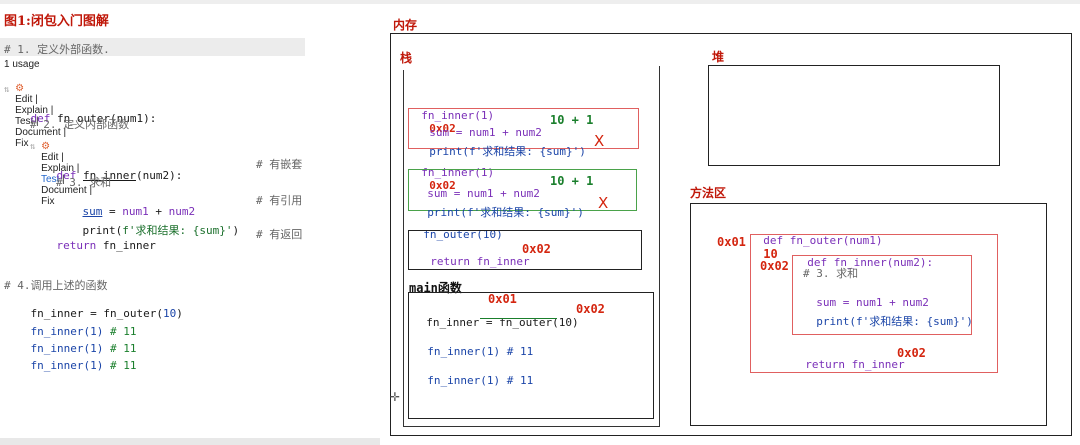 Image resolution: width=1080 pixels, height=445 pixels. What do you see at coordinates (403, 248) in the screenshot?
I see `stack-left-wall` at bounding box center [403, 248].